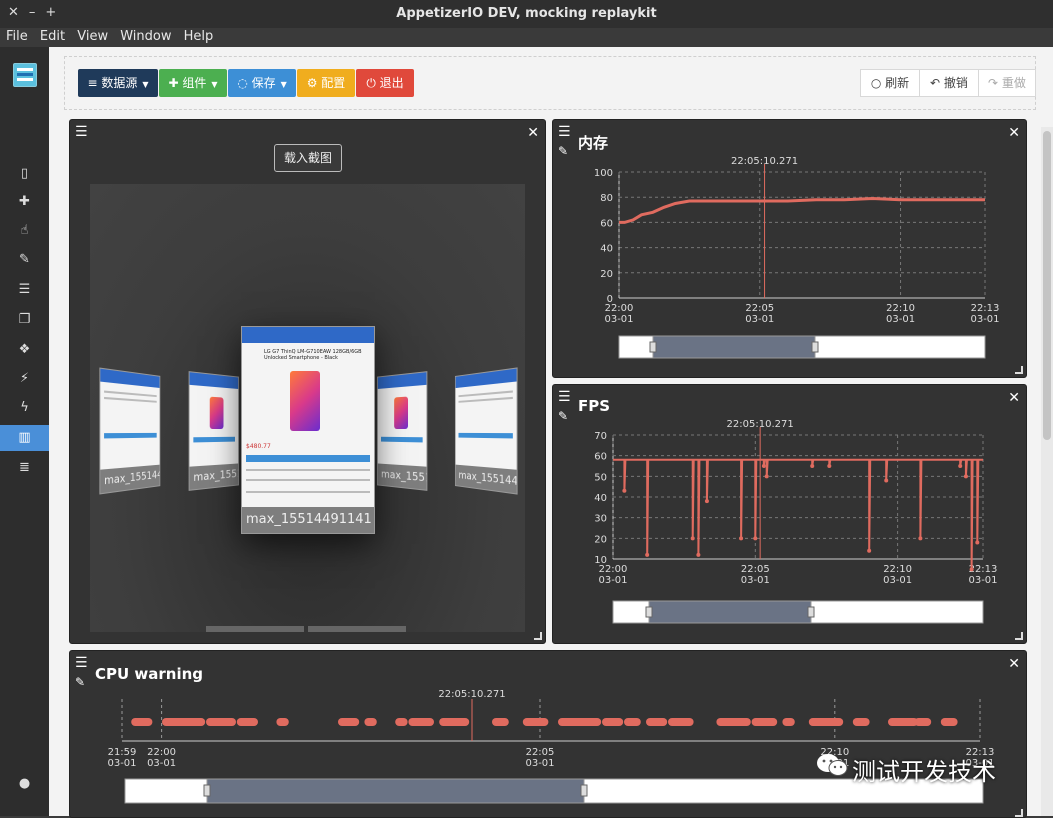 This screenshot has height=818, width=1053. I want to click on plug-icon: ⚡, so click(24, 379).